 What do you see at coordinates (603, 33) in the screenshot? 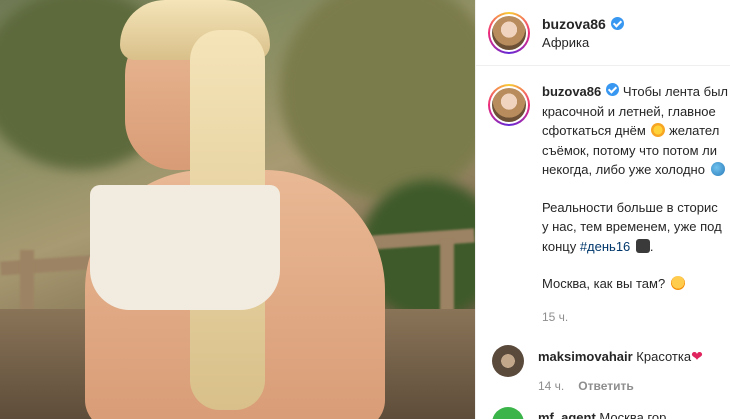
I see `post-header: buzova86 Африка` at bounding box center [603, 33].